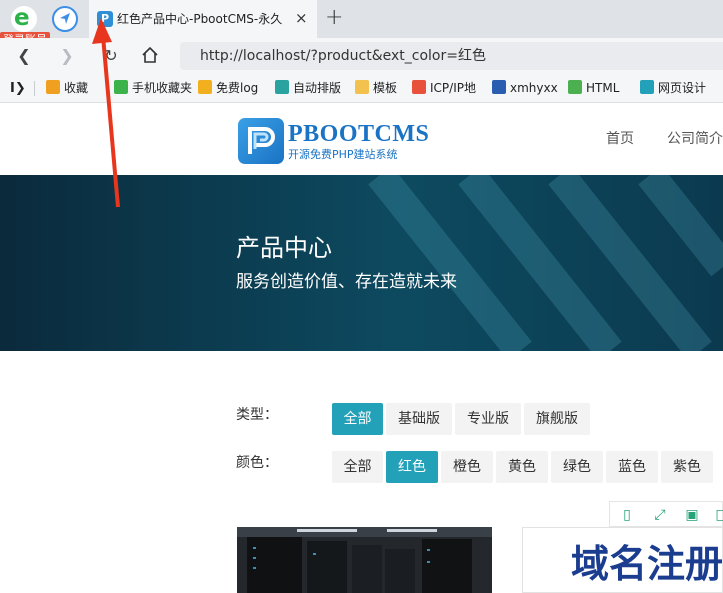 Image resolution: width=723 pixels, height=593 pixels. What do you see at coordinates (18, 88) in the screenshot?
I see `bookmarks-collapse-icon: I❯` at bounding box center [18, 88].